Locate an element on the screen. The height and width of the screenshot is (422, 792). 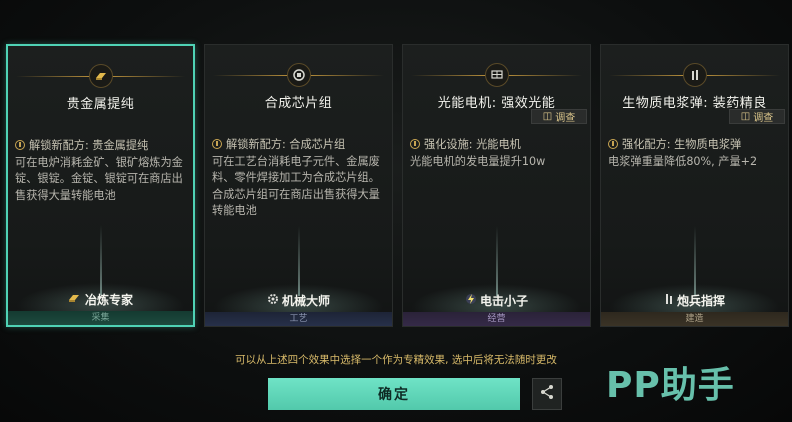
card-desc-first: 解锁新配方: 贵金属提纯 is located at coordinates (89, 145).